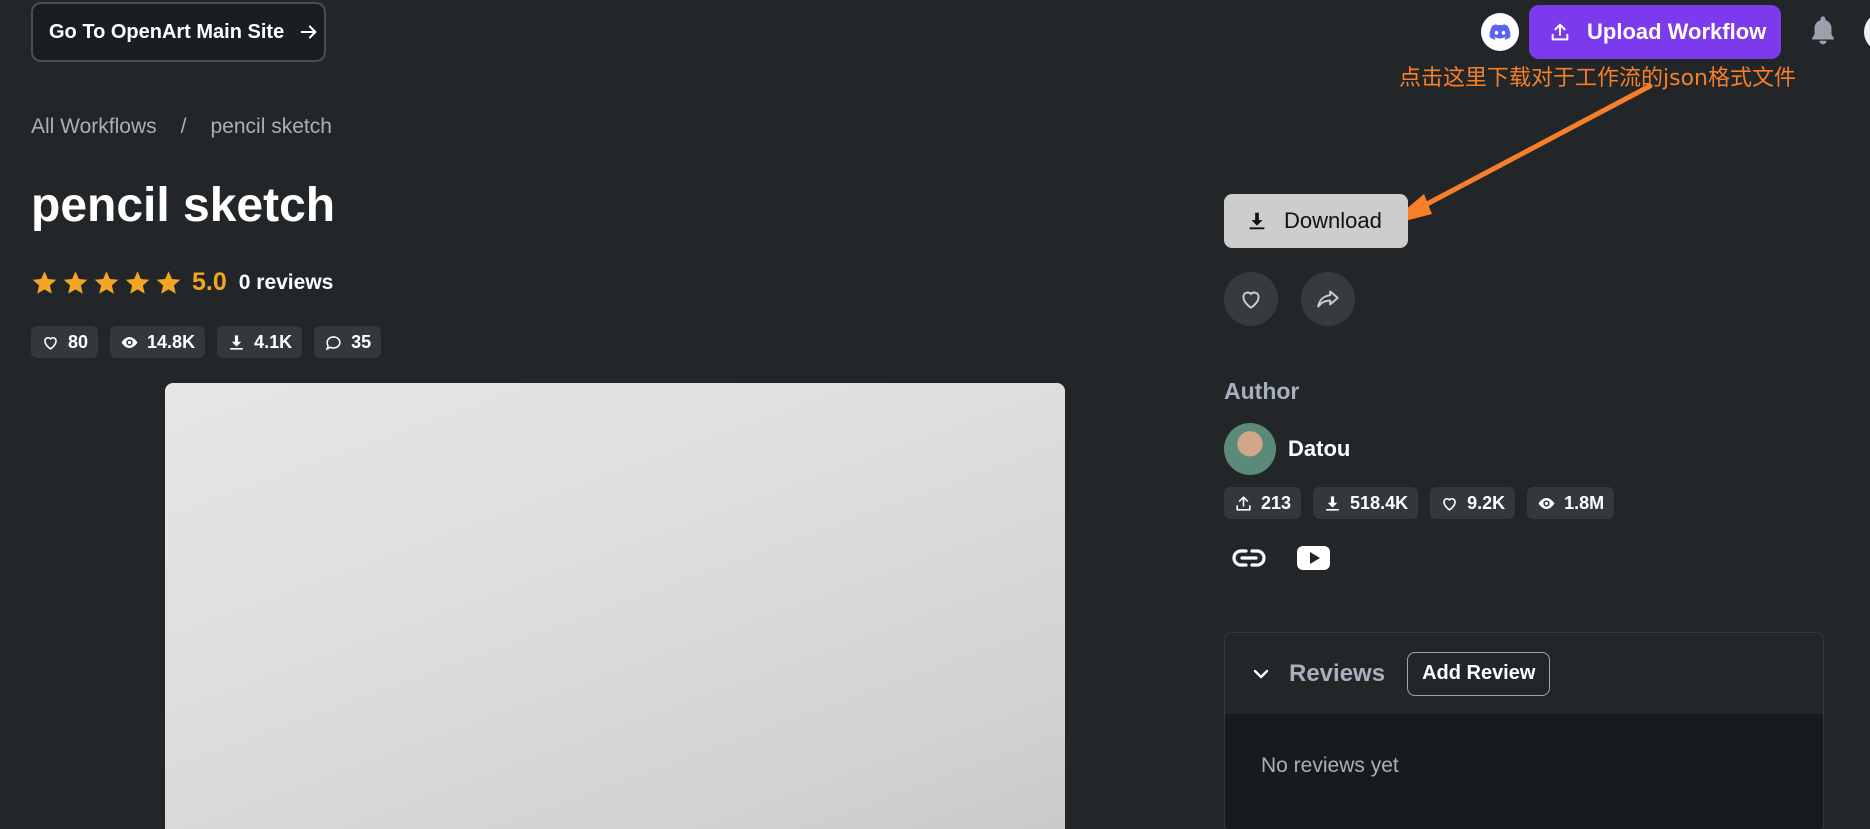 The width and height of the screenshot is (1870, 829). Describe the element at coordinates (209, 282) in the screenshot. I see `rating-value: 5.0` at that location.